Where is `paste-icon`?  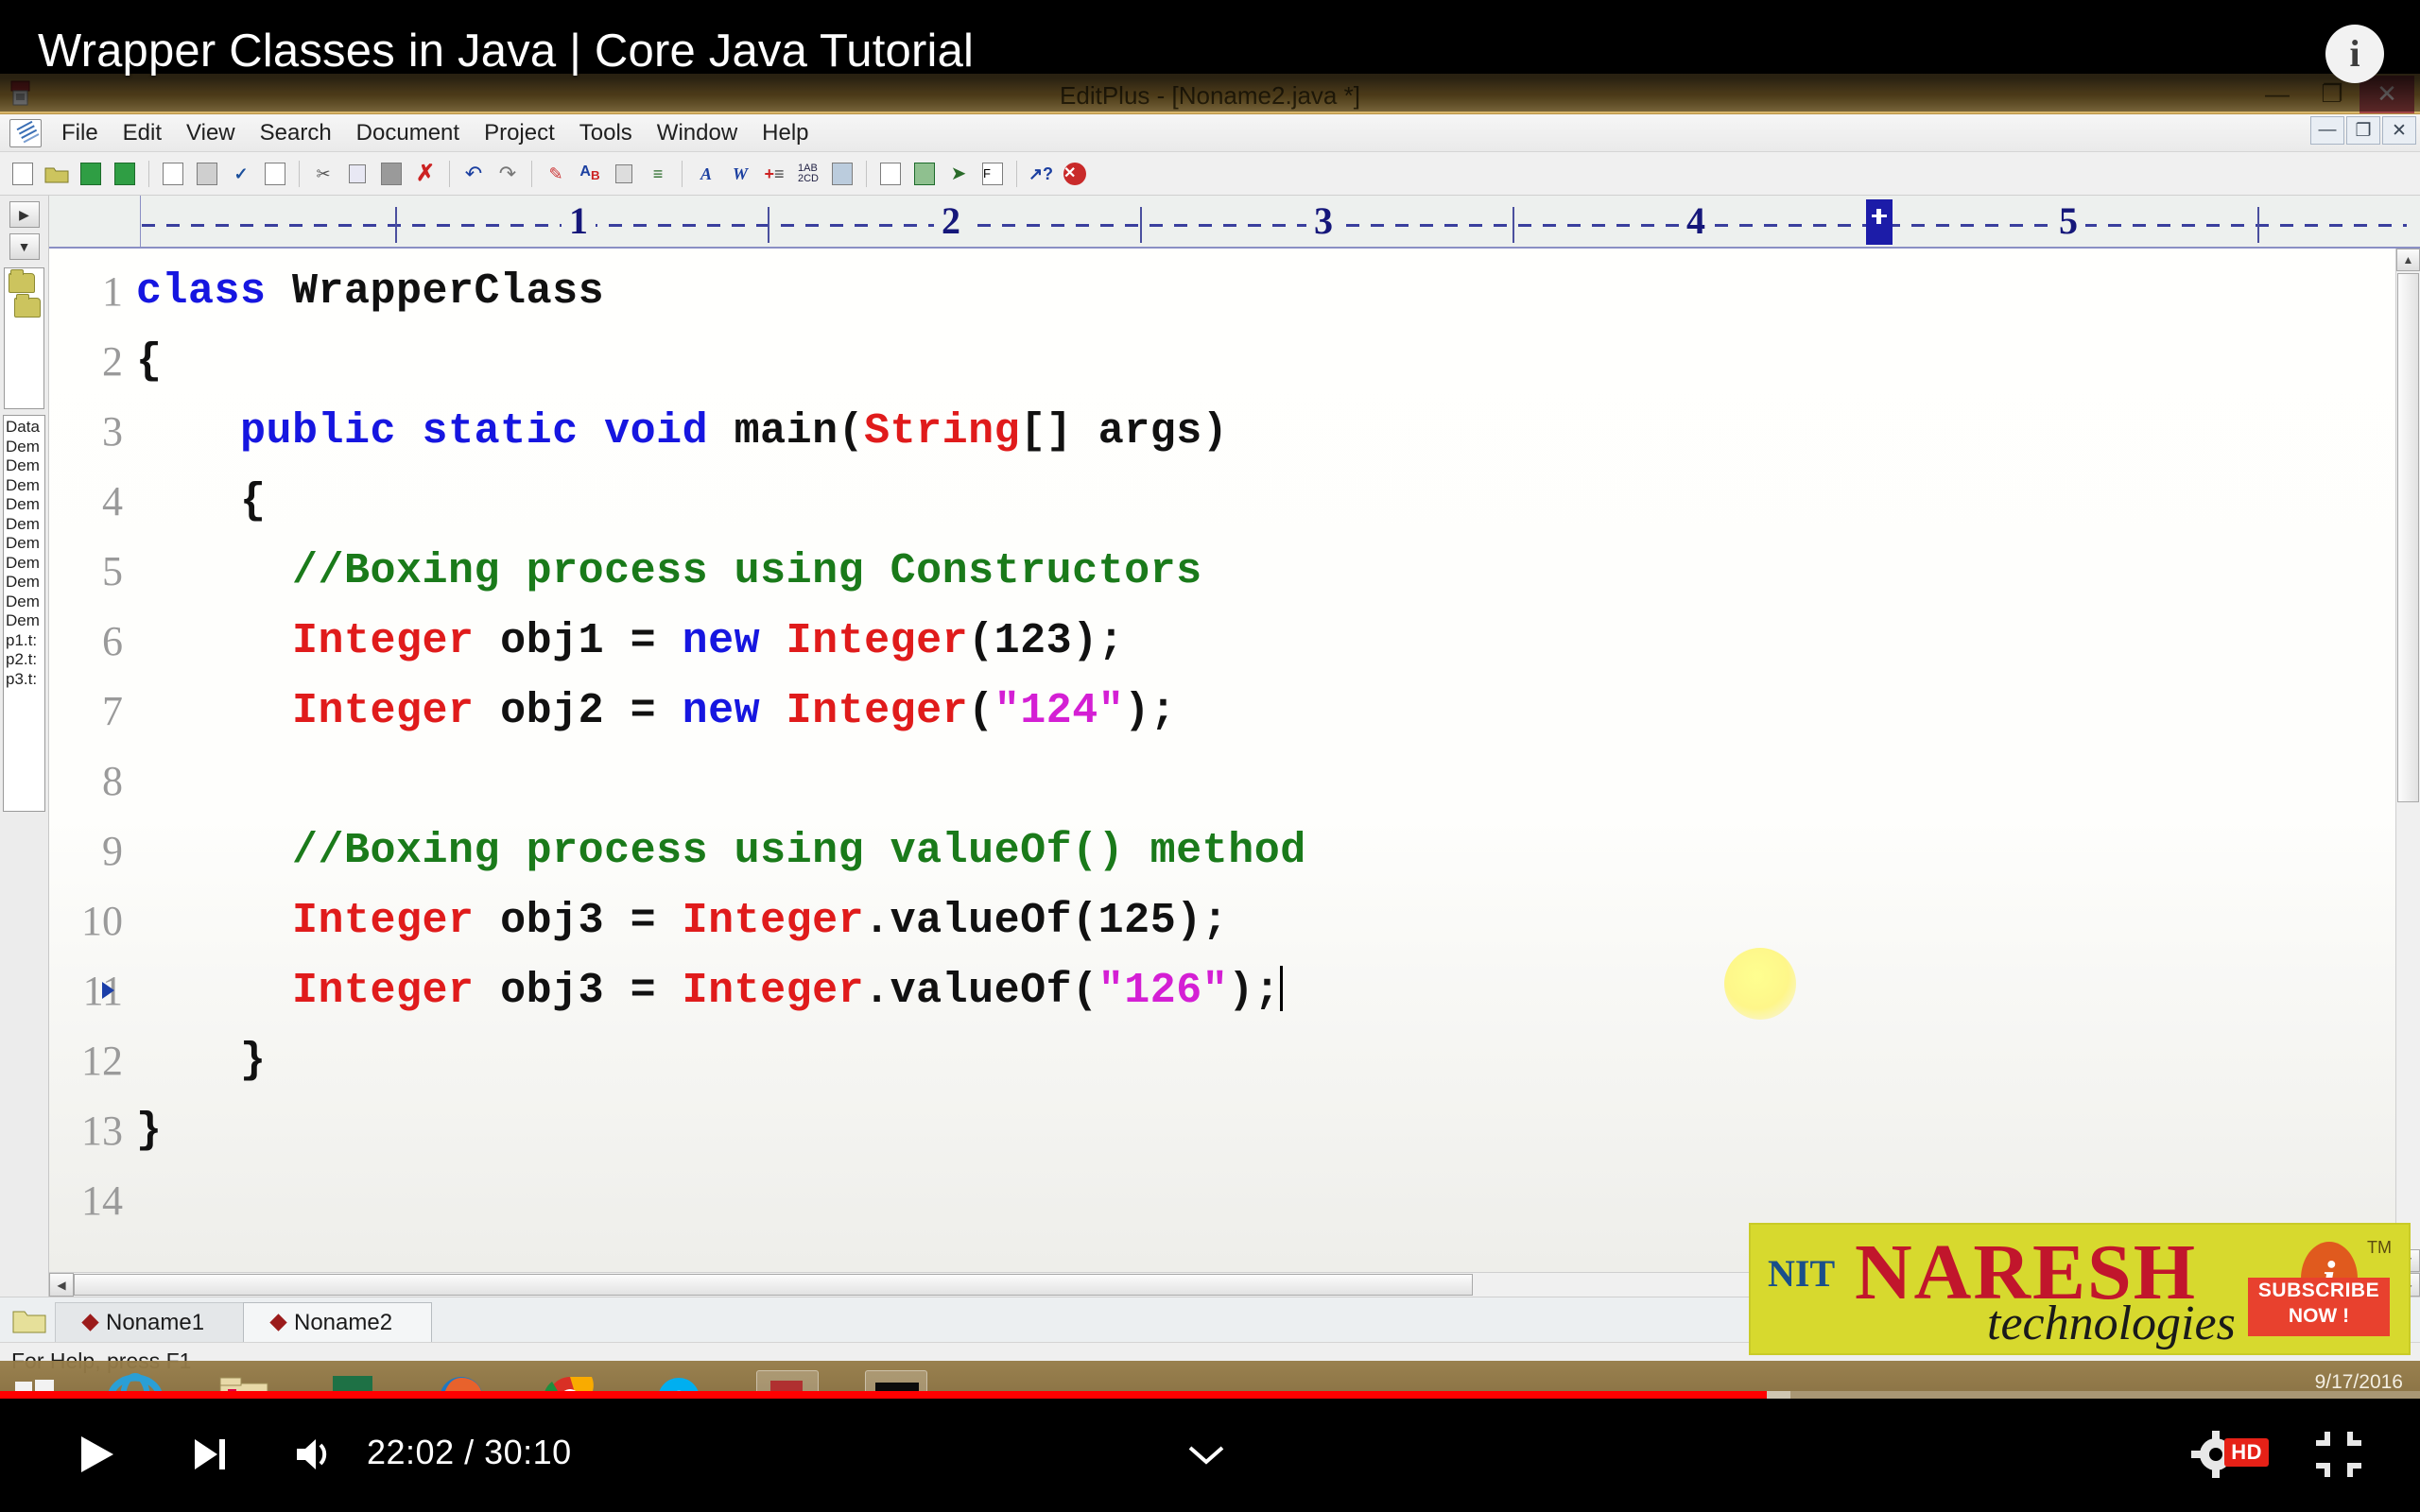
paste-icon is located at coordinates (391, 174).